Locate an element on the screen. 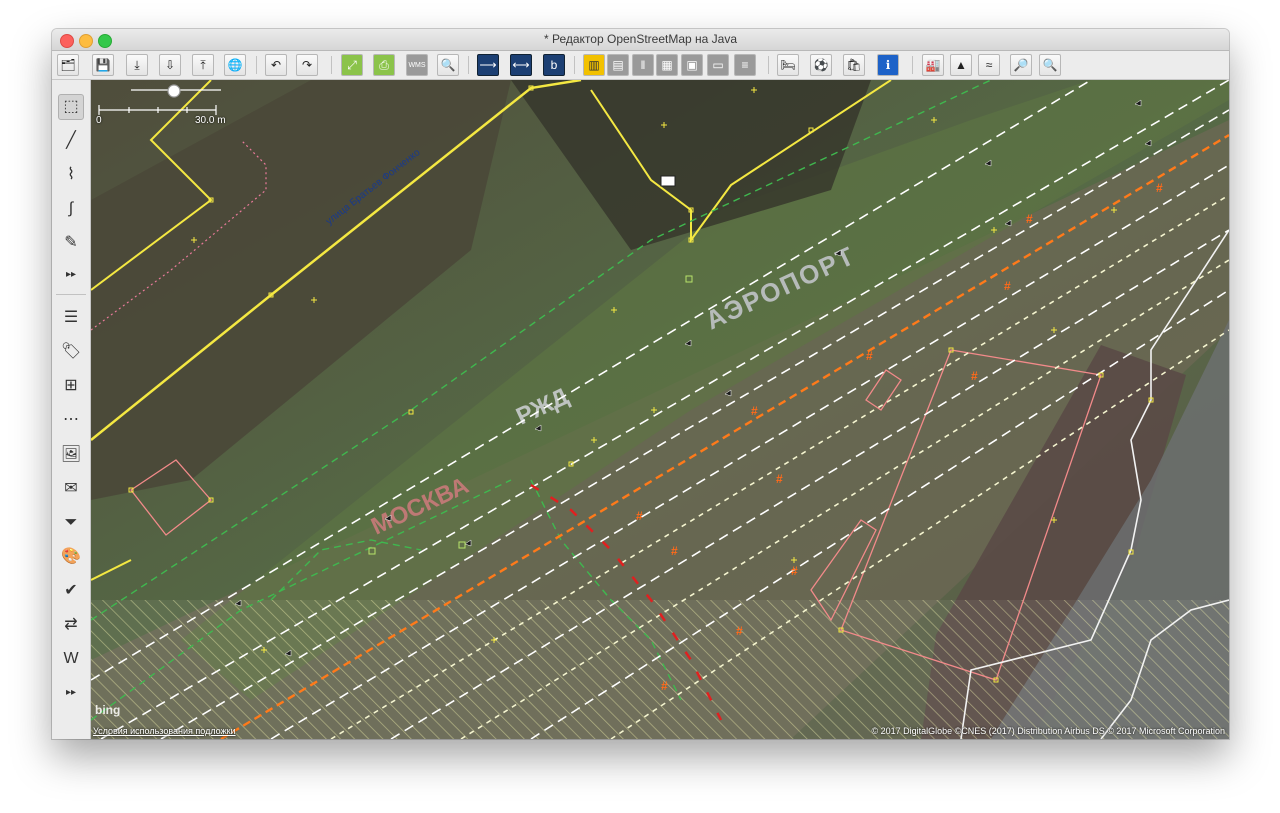 This screenshot has width=1280, height=813. zoom-search-icon: 🔍 is located at coordinates (448, 65).